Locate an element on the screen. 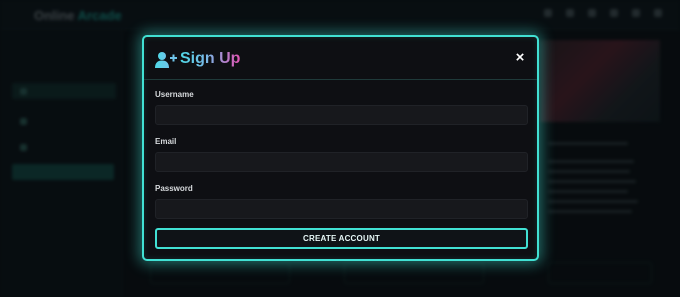 The height and width of the screenshot is (297, 680). username-label: Username is located at coordinates (174, 94).